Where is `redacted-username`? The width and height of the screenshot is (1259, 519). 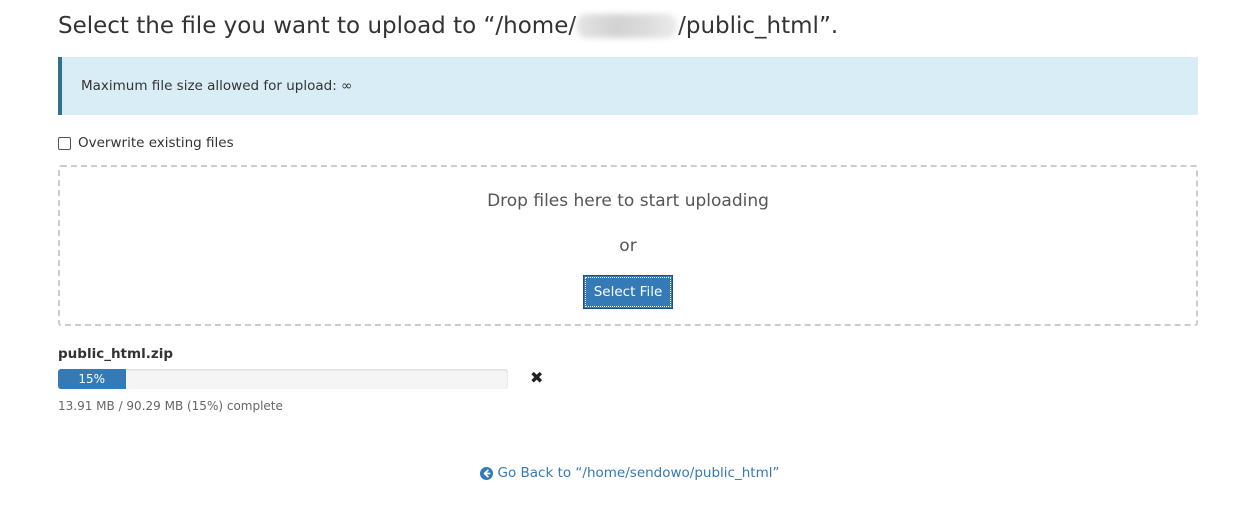
redacted-username is located at coordinates (627, 26).